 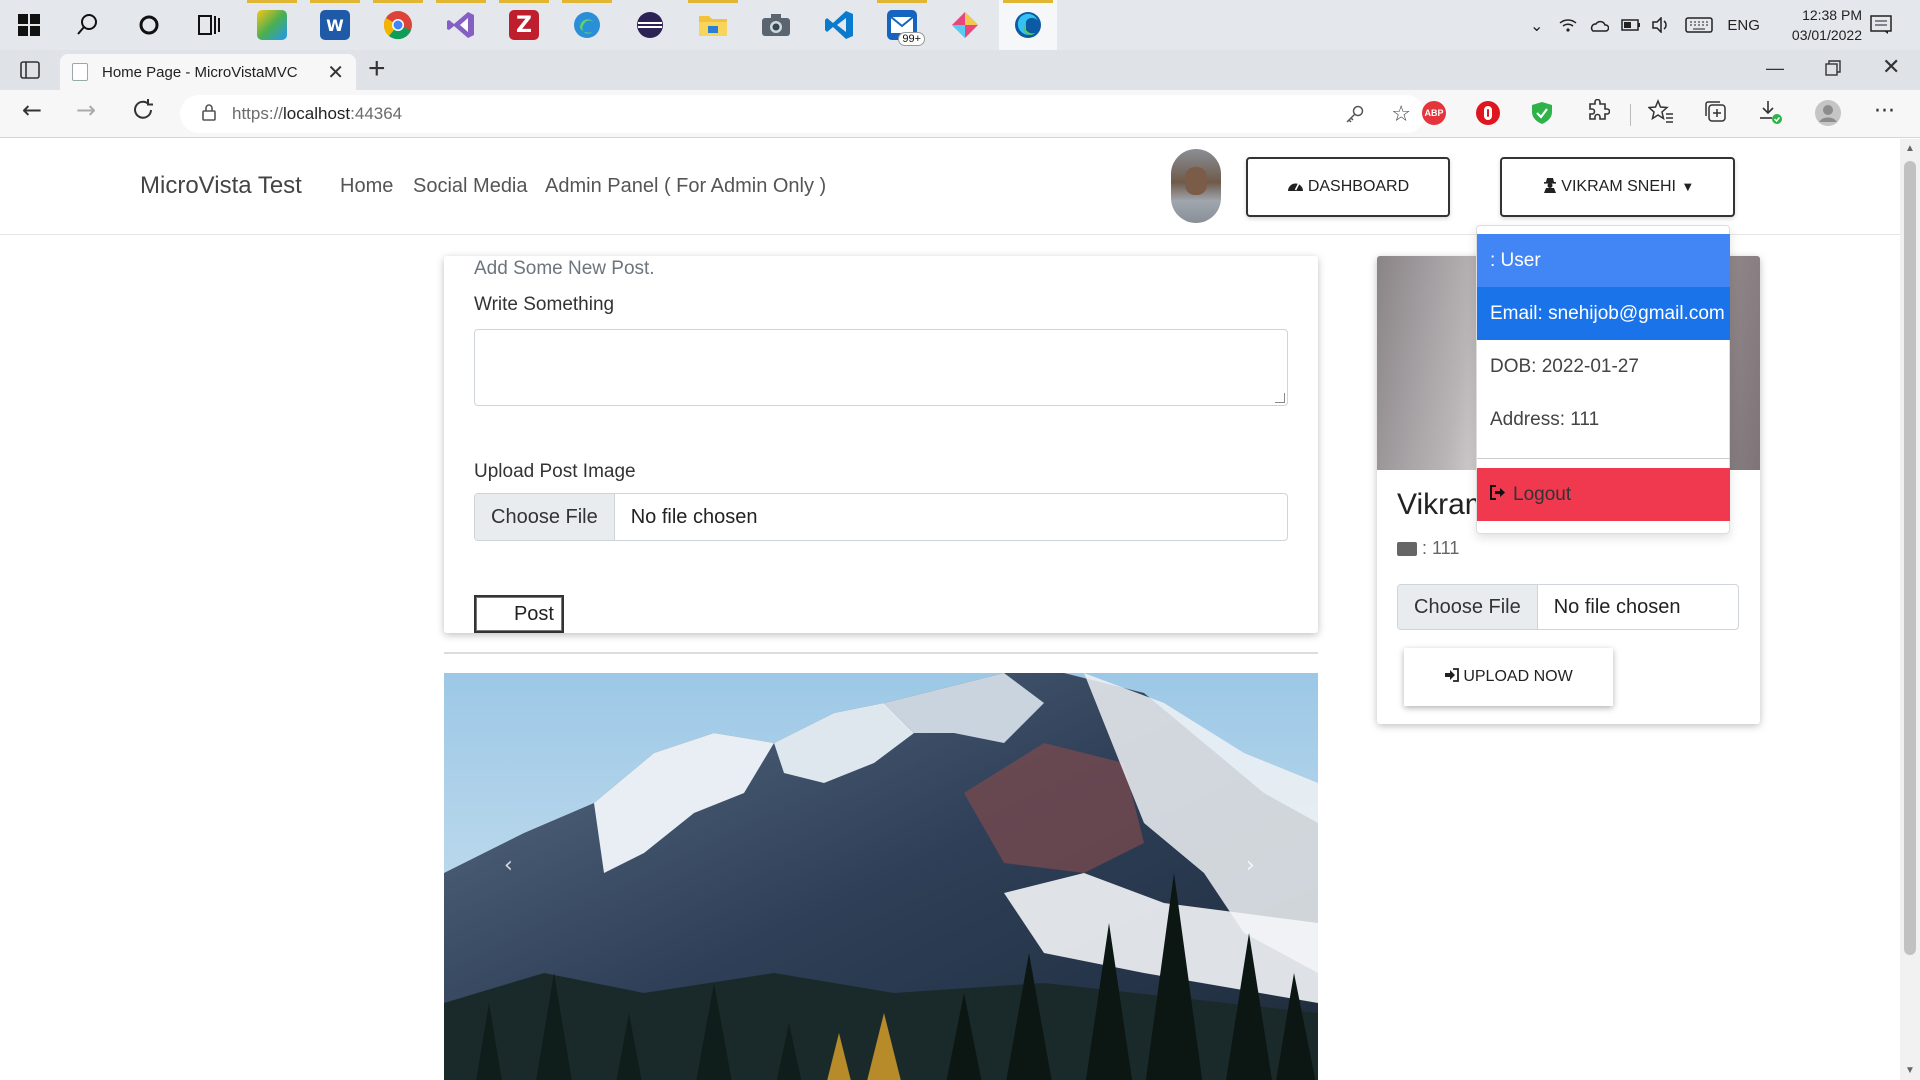 I want to click on refresh-icon, so click(x=143, y=113).